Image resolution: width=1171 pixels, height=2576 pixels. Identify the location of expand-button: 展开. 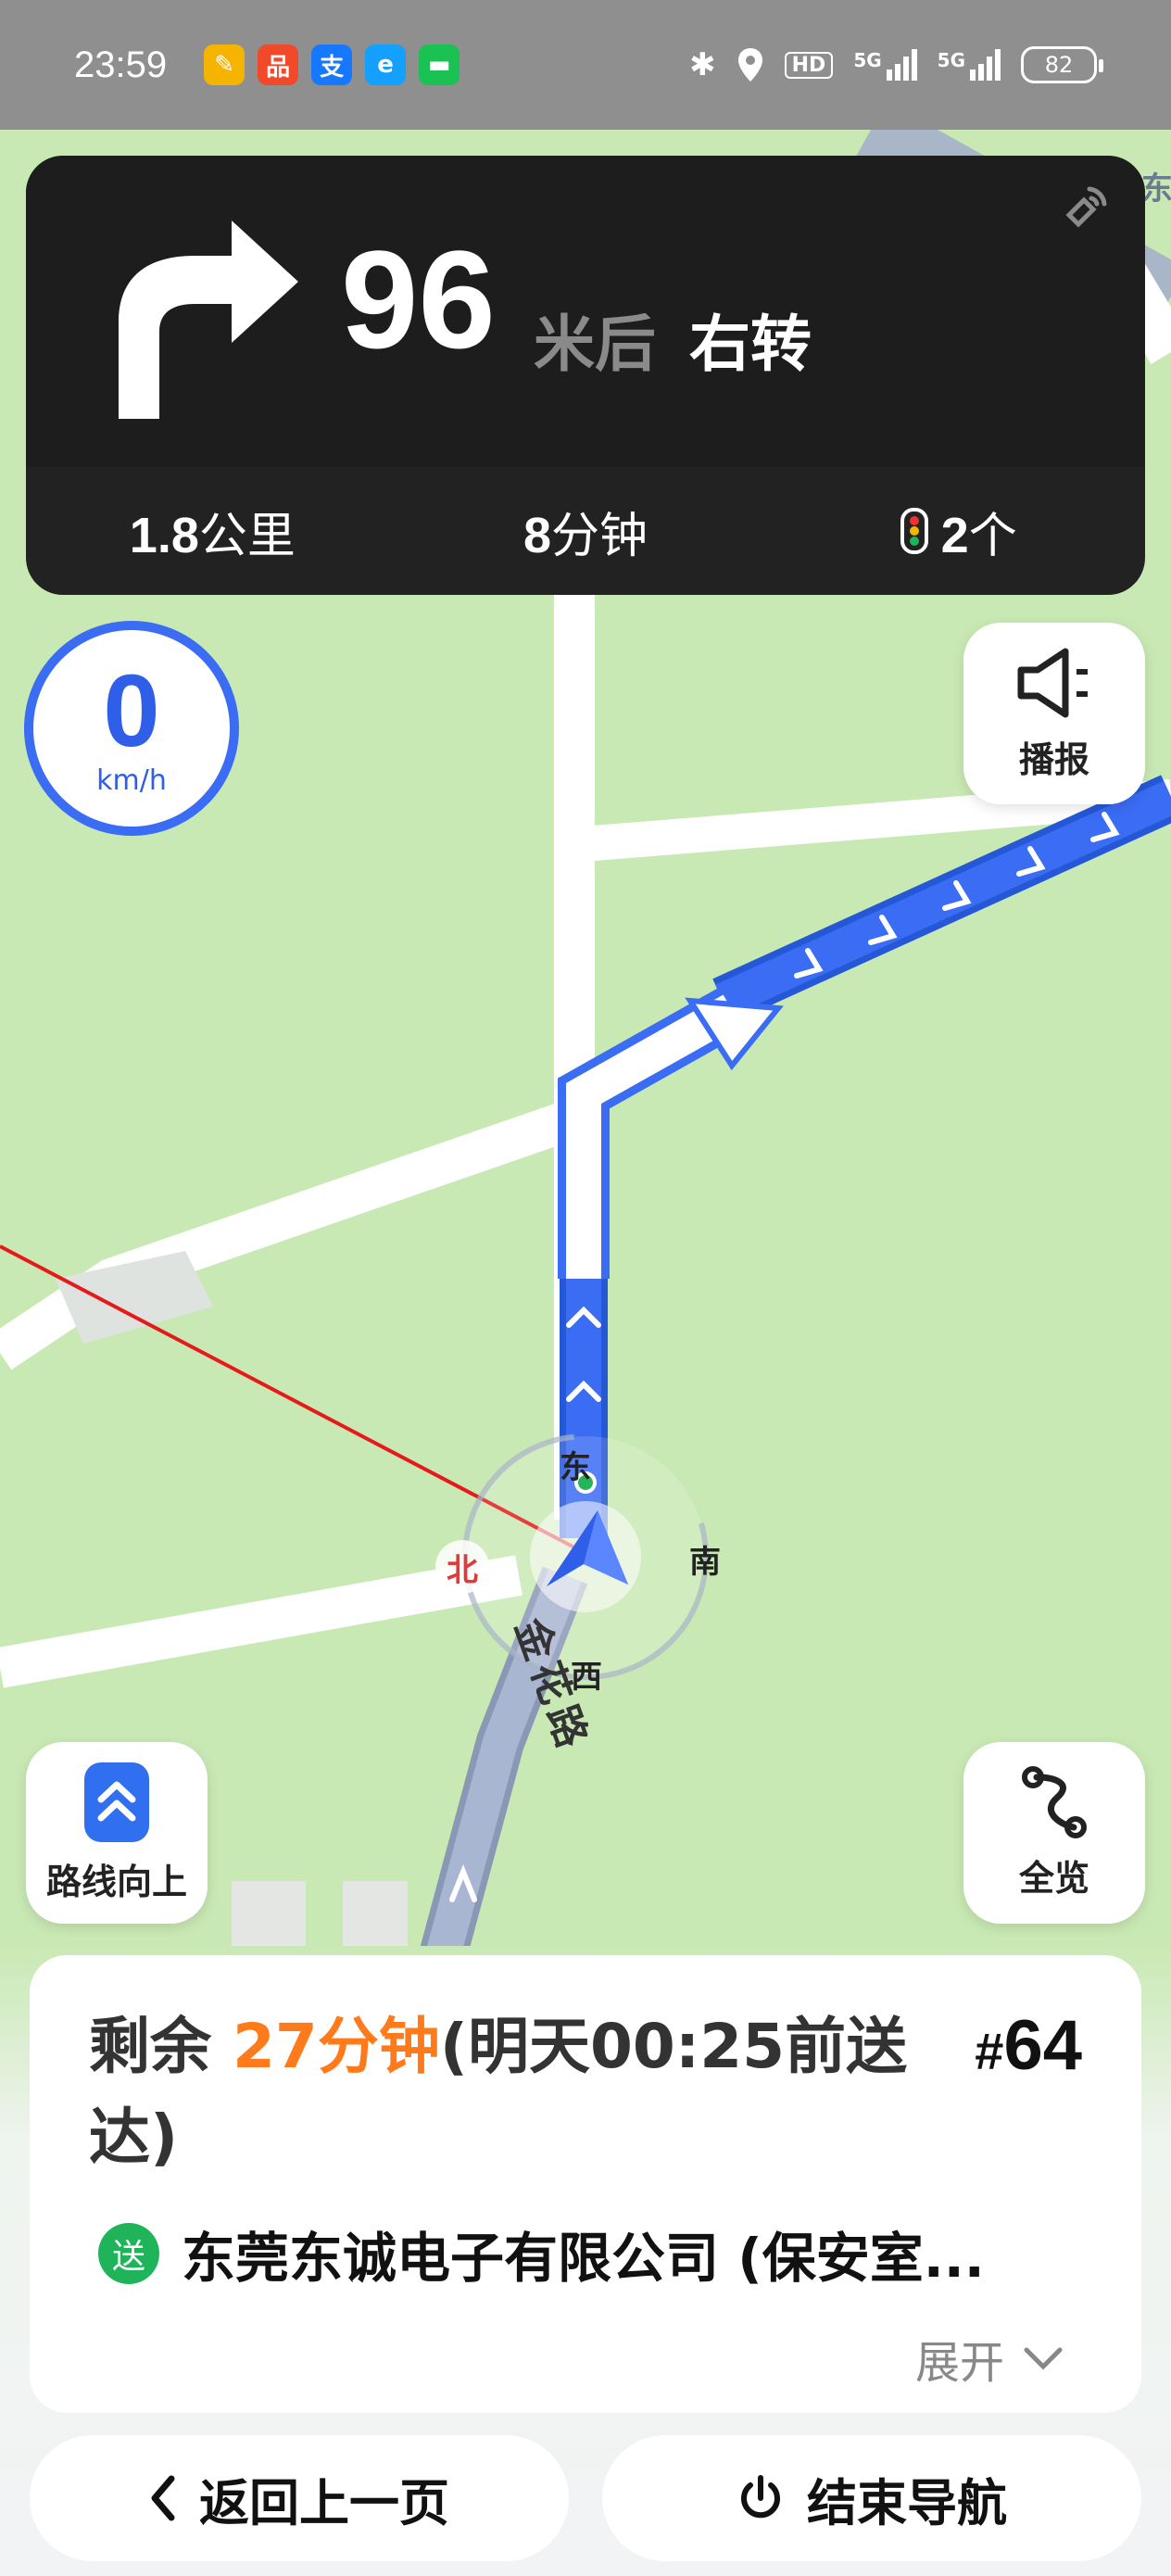
(990, 2358).